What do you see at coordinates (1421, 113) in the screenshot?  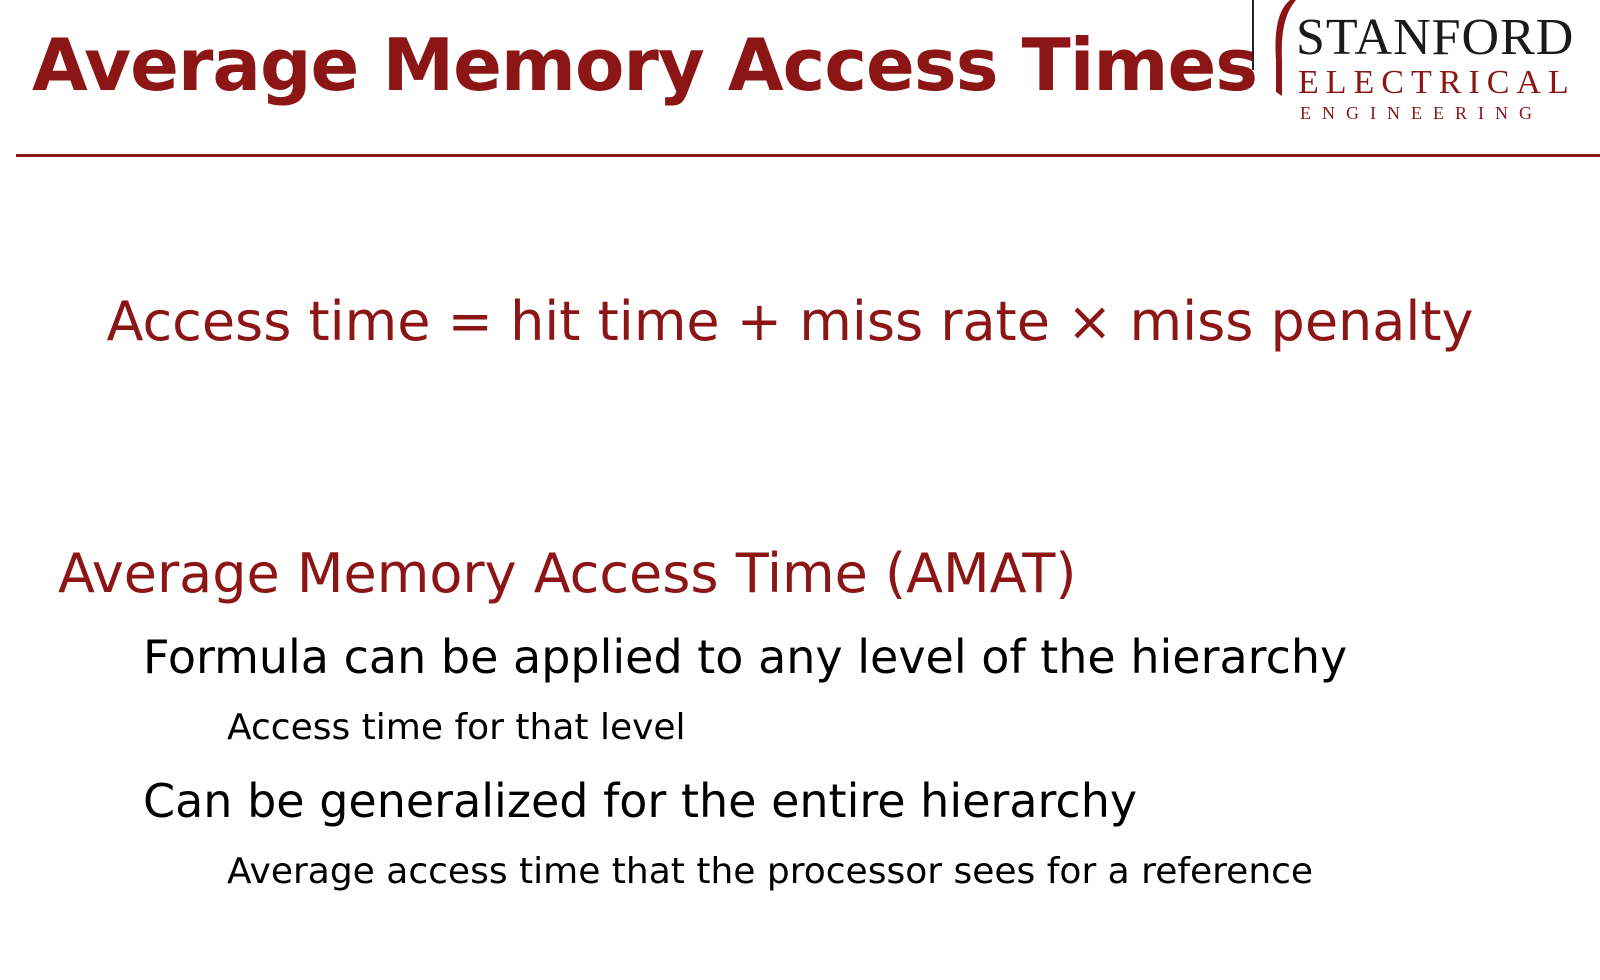 I see `logo-line-engineering: ENGINEERING` at bounding box center [1421, 113].